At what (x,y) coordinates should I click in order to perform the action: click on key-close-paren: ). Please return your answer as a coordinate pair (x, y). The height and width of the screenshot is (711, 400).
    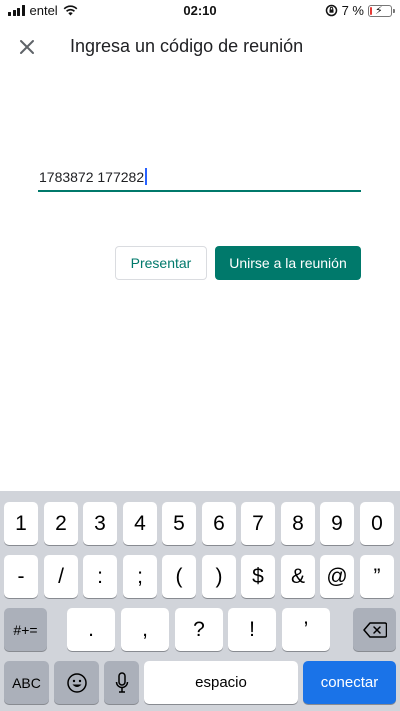
    Looking at the image, I should click on (219, 576).